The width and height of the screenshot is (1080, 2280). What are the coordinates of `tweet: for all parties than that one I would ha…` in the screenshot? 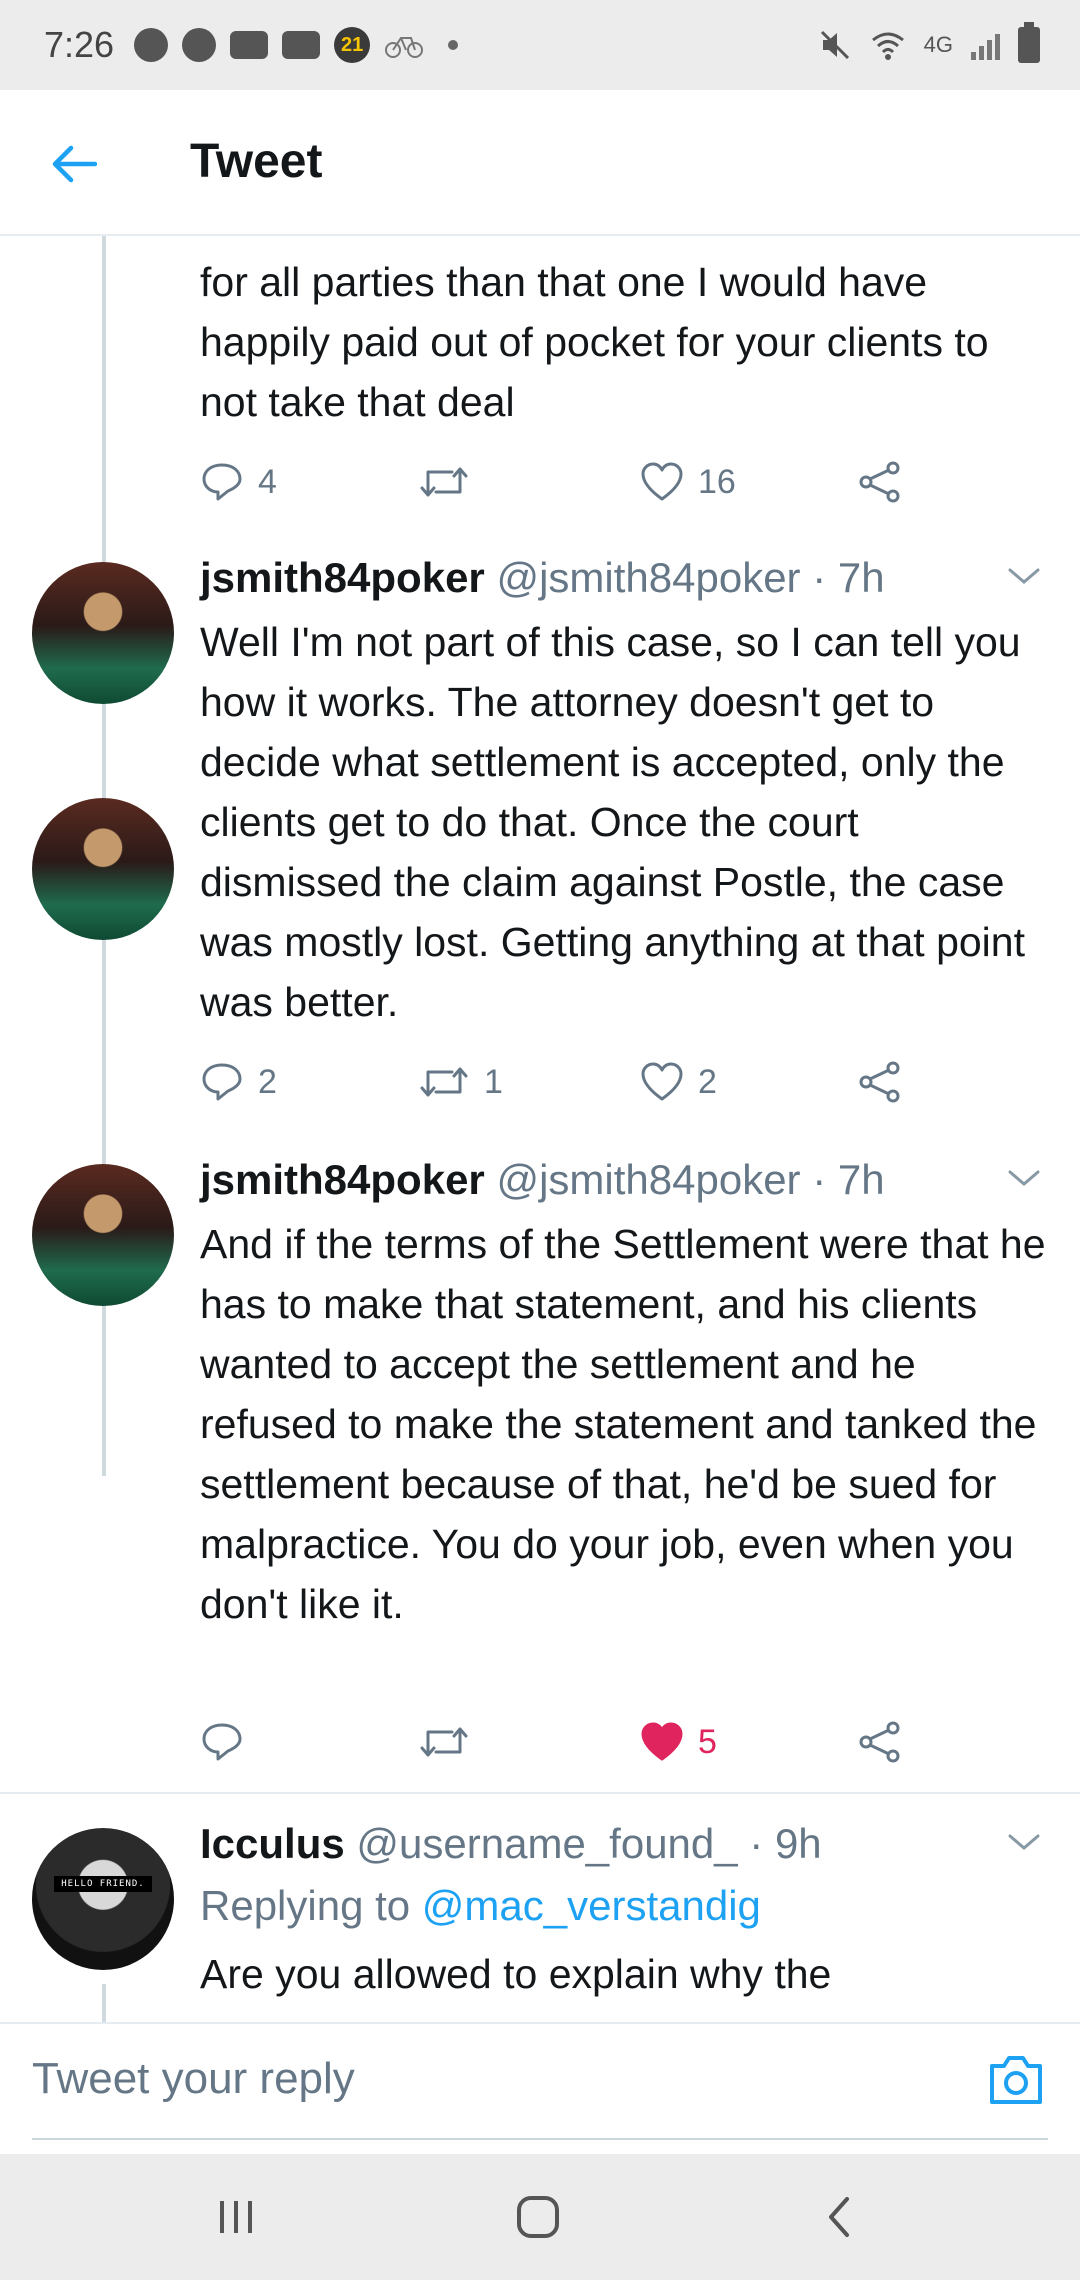 It's located at (540, 386).